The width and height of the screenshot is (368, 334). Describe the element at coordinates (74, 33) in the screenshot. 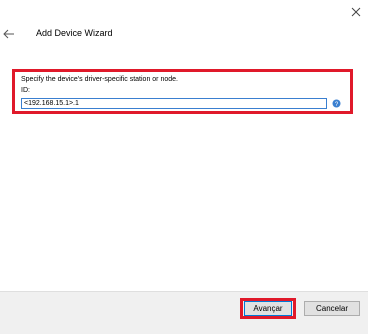

I see `wizard-title: Add Device Wizard` at that location.